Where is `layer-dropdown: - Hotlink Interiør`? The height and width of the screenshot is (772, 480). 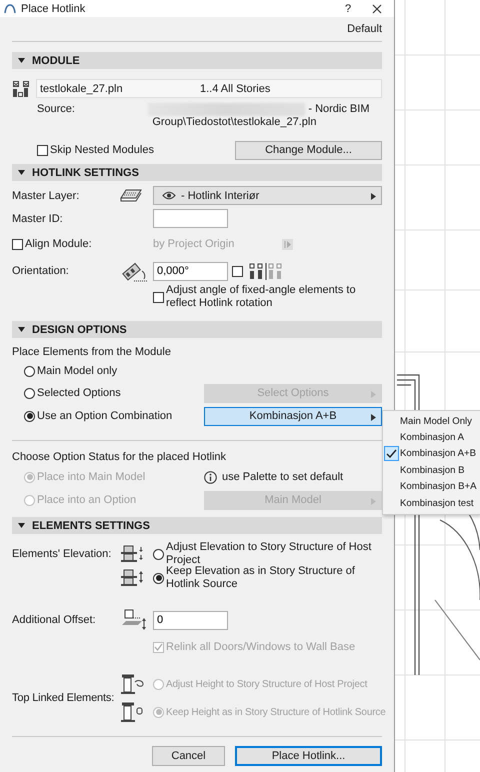
layer-dropdown: - Hotlink Interiør is located at coordinates (267, 195).